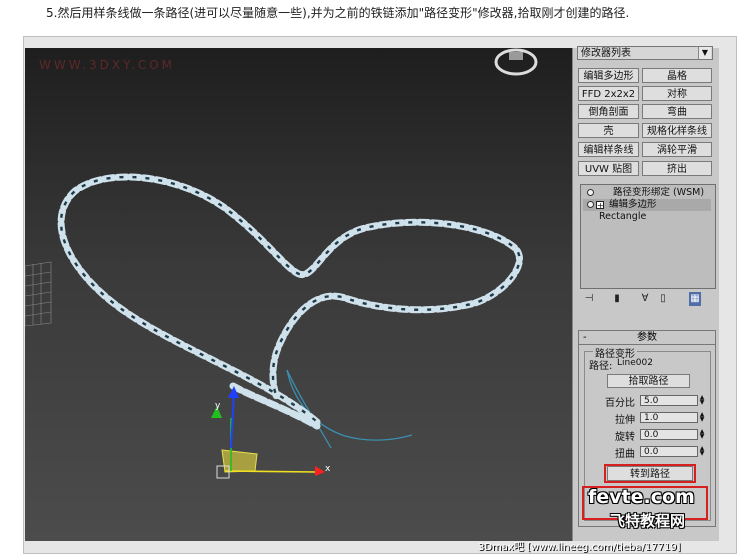  I want to click on logo-line1: fevte.com, so click(641, 497).